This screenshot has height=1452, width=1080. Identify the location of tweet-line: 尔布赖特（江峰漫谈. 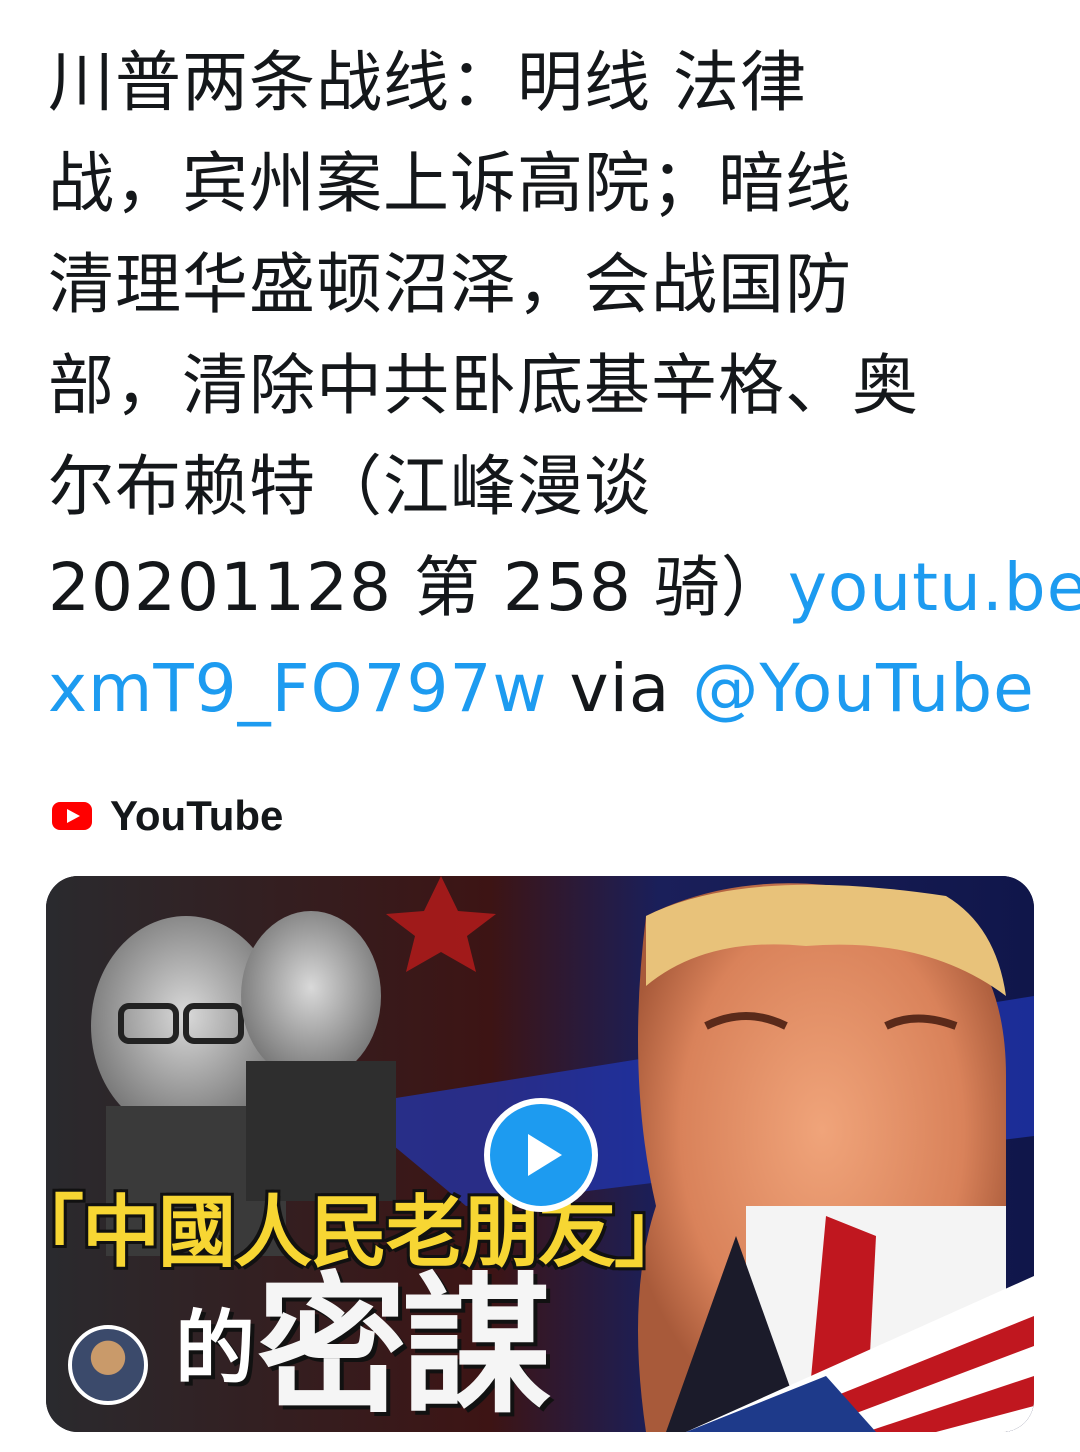
(349, 486).